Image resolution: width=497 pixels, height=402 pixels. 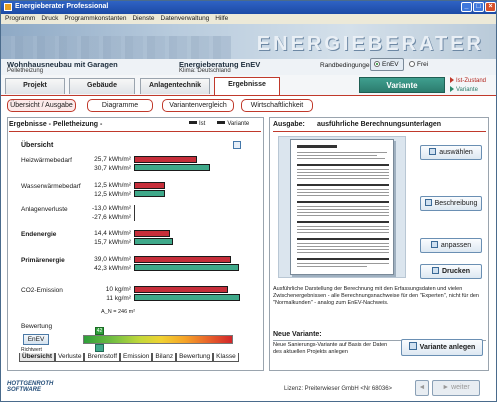 I want to click on menu-hilfe: Hilfe, so click(x=221, y=19).